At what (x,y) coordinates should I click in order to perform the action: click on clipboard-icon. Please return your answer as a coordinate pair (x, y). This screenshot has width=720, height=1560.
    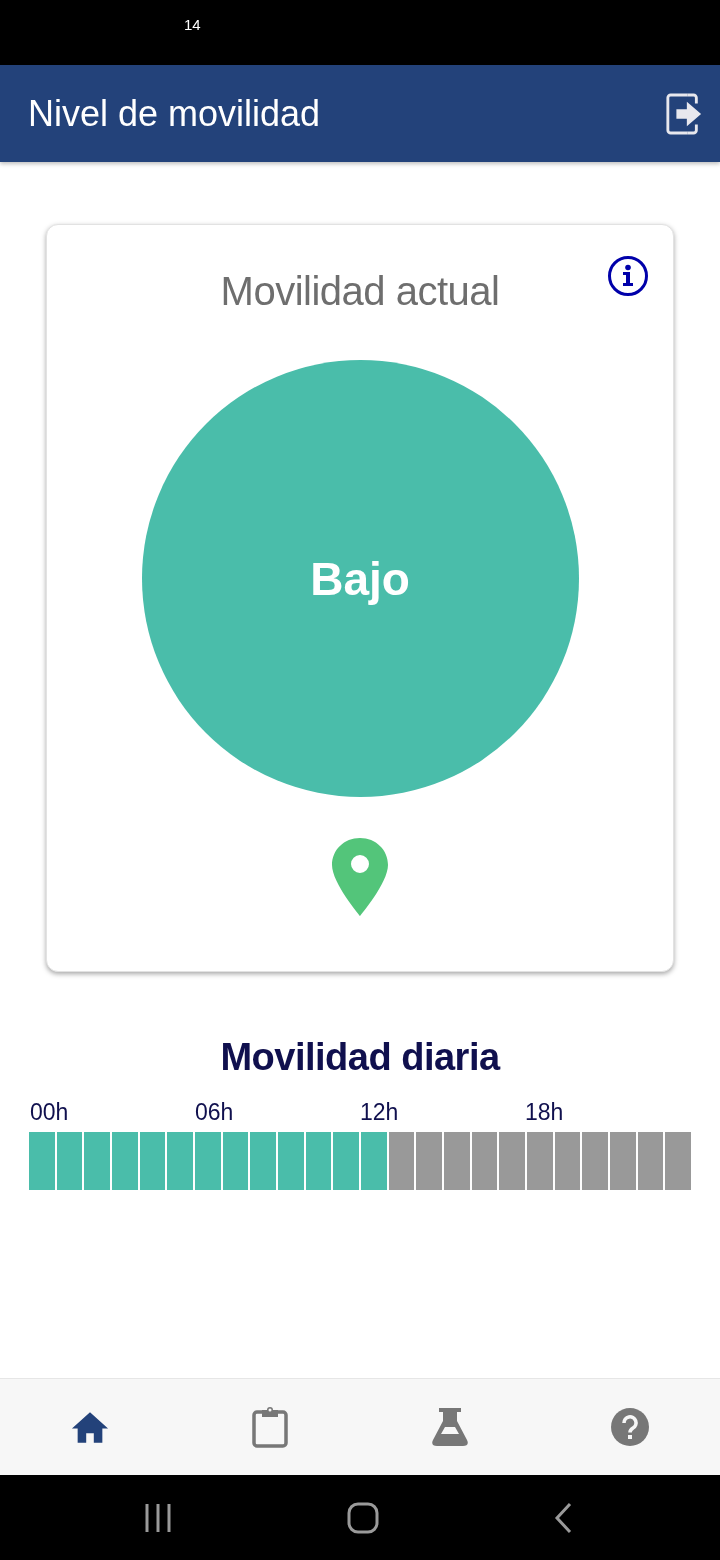
    Looking at the image, I should click on (270, 1427).